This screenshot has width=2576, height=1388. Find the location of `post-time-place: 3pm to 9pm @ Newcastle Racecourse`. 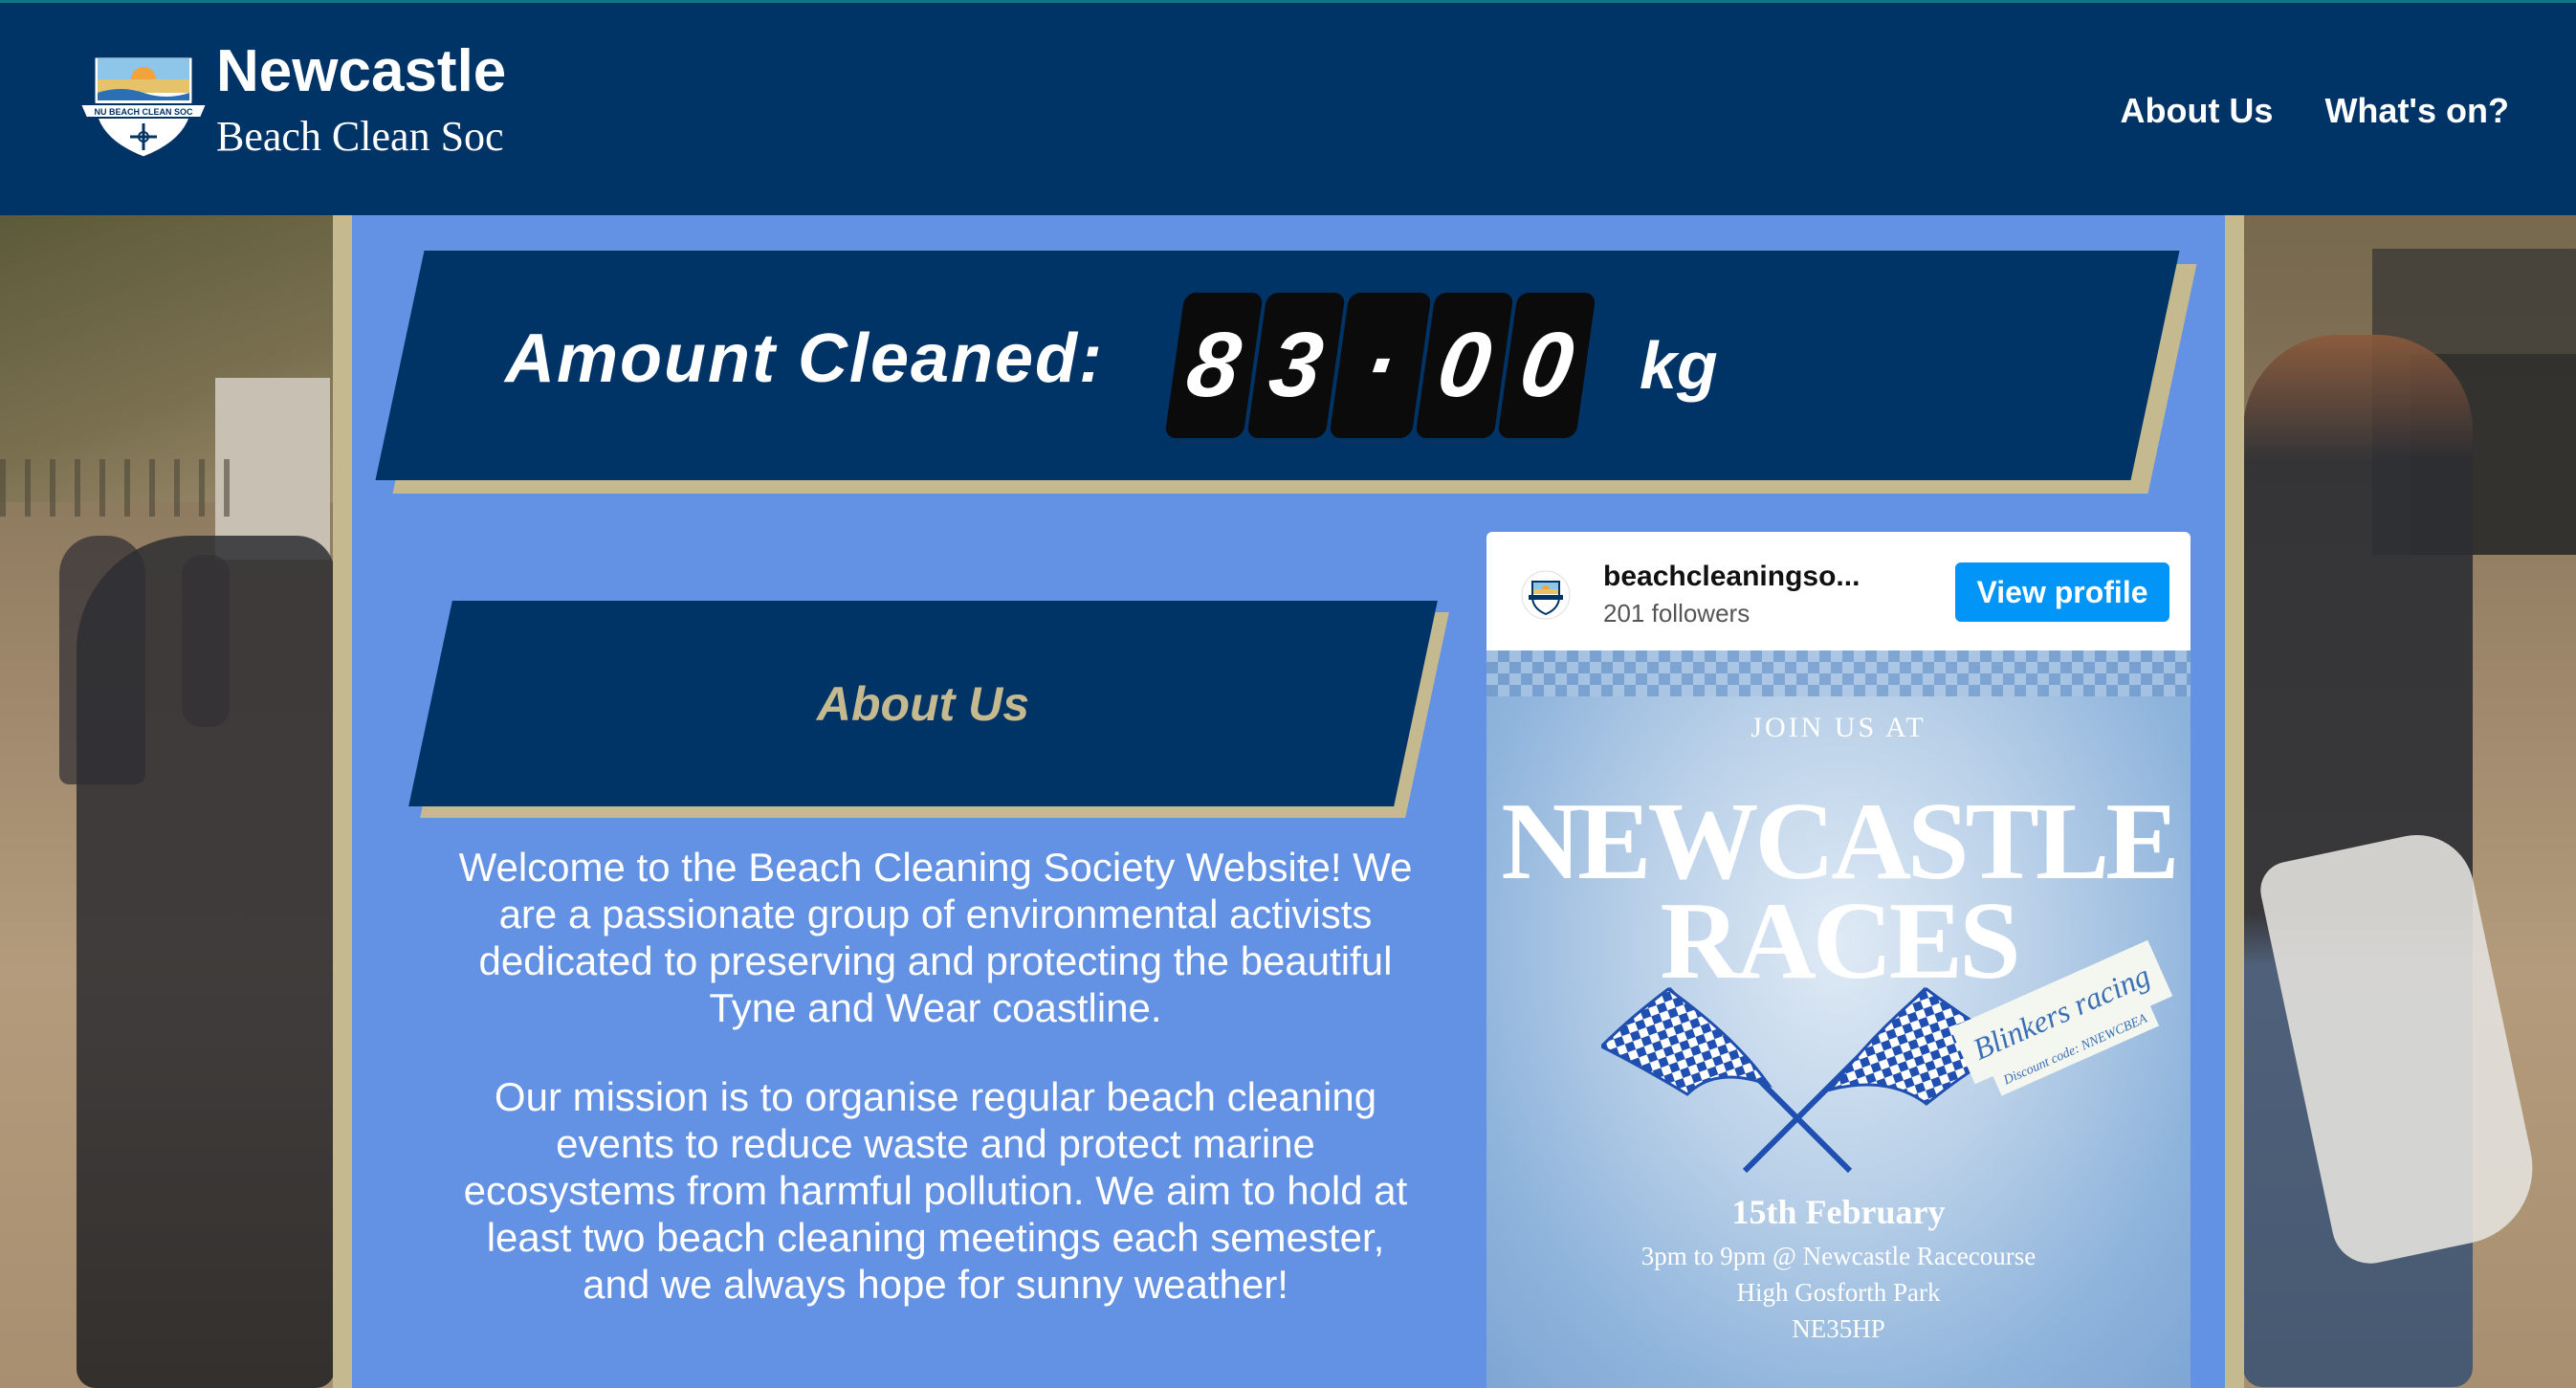

post-time-place: 3pm to 9pm @ Newcastle Racecourse is located at coordinates (1838, 1256).